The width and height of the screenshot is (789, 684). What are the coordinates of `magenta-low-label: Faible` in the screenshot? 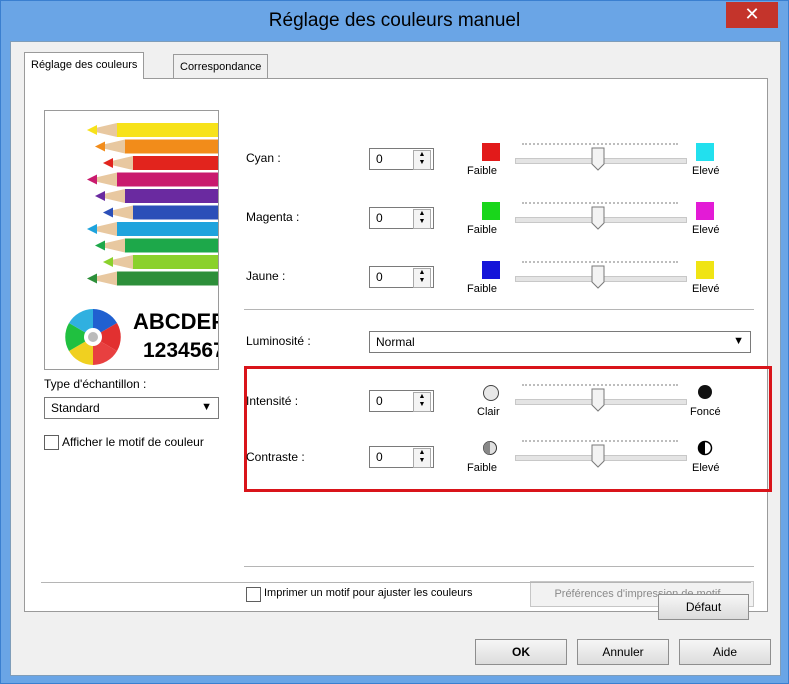 It's located at (482, 230).